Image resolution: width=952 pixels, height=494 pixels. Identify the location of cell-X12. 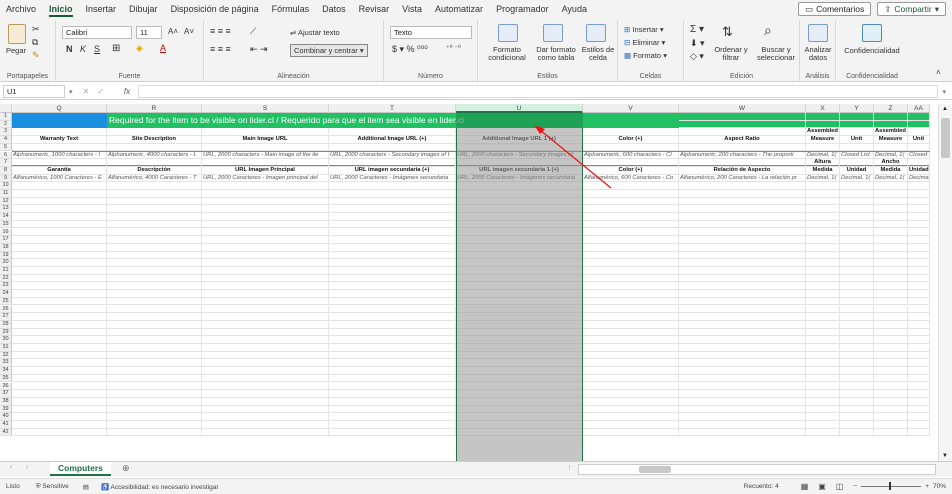
(823, 201).